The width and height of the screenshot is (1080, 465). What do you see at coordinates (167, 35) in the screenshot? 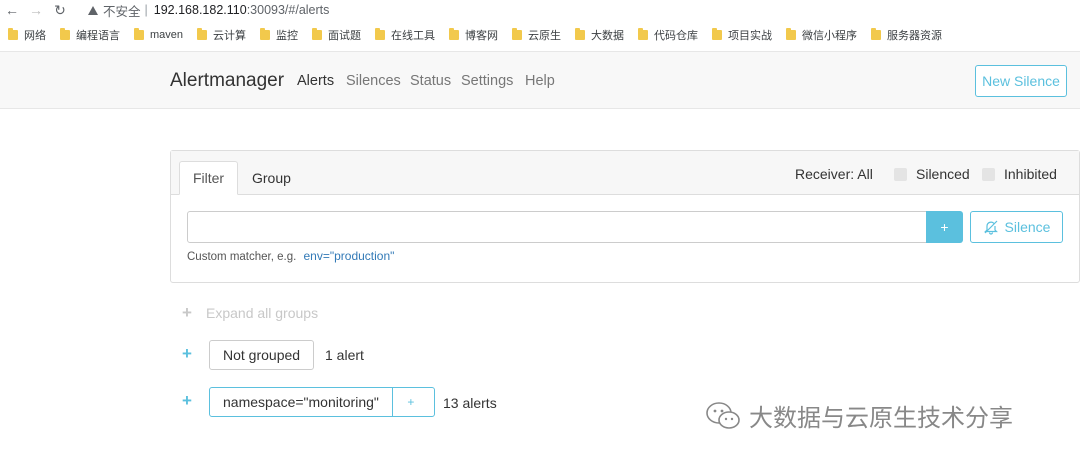
I see `bookmark-label: maven` at bounding box center [167, 35].